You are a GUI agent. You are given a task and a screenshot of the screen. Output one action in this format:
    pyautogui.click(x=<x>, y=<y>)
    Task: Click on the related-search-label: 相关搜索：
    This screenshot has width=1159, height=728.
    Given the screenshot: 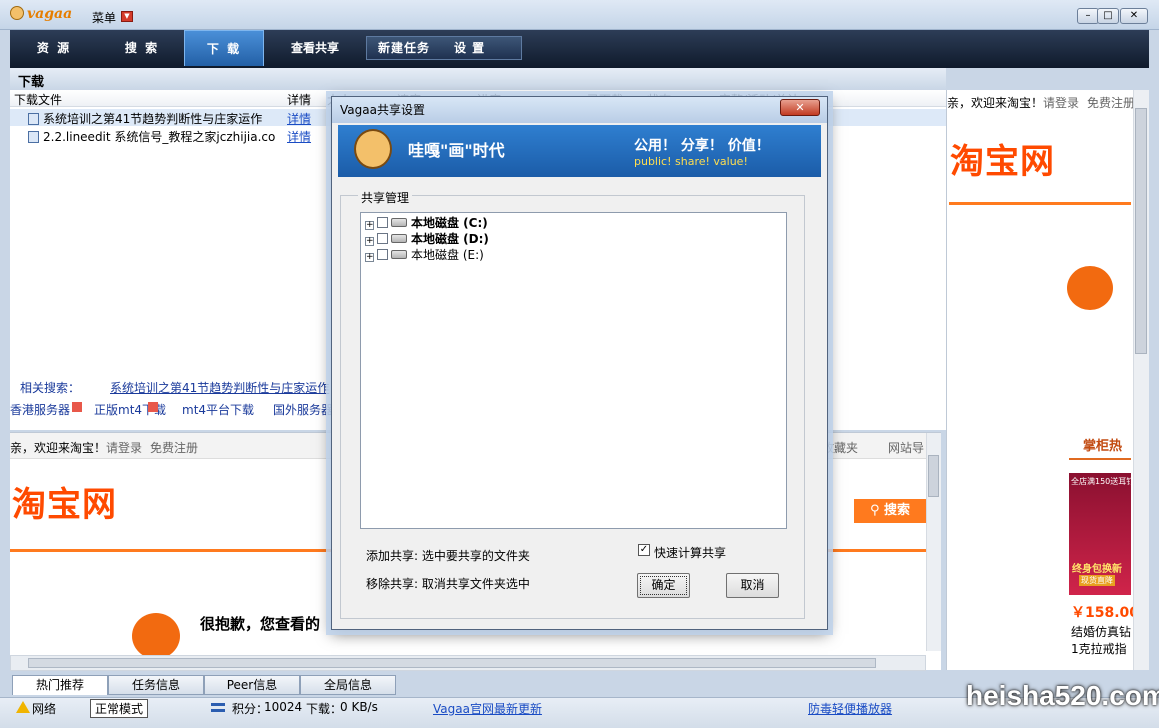 What is the action you would take?
    pyautogui.click(x=50, y=388)
    